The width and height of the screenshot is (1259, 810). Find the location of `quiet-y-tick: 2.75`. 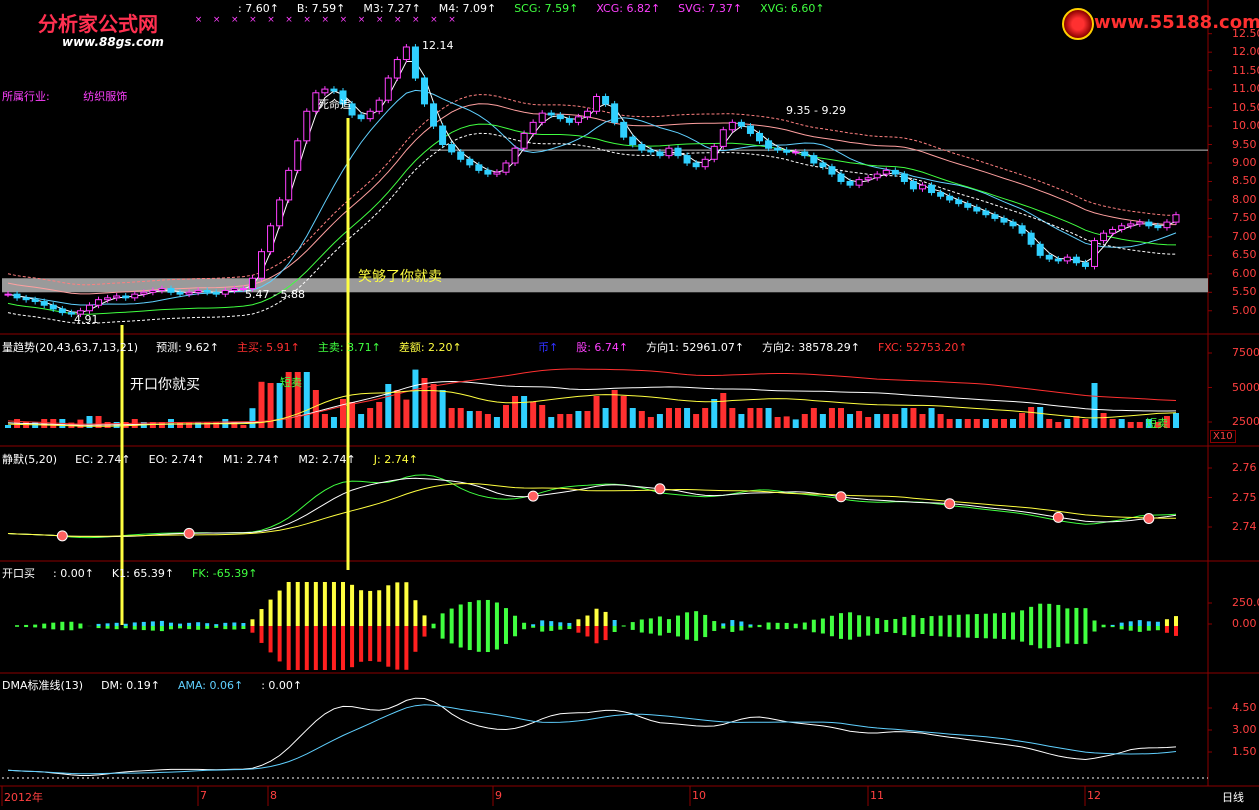

quiet-y-tick: 2.75 is located at coordinates (1244, 497).